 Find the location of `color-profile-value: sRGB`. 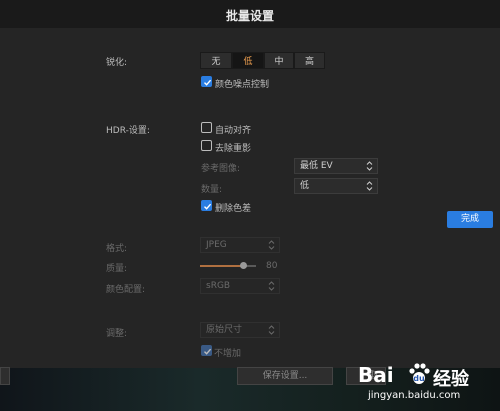

color-profile-value: sRGB is located at coordinates (218, 286).